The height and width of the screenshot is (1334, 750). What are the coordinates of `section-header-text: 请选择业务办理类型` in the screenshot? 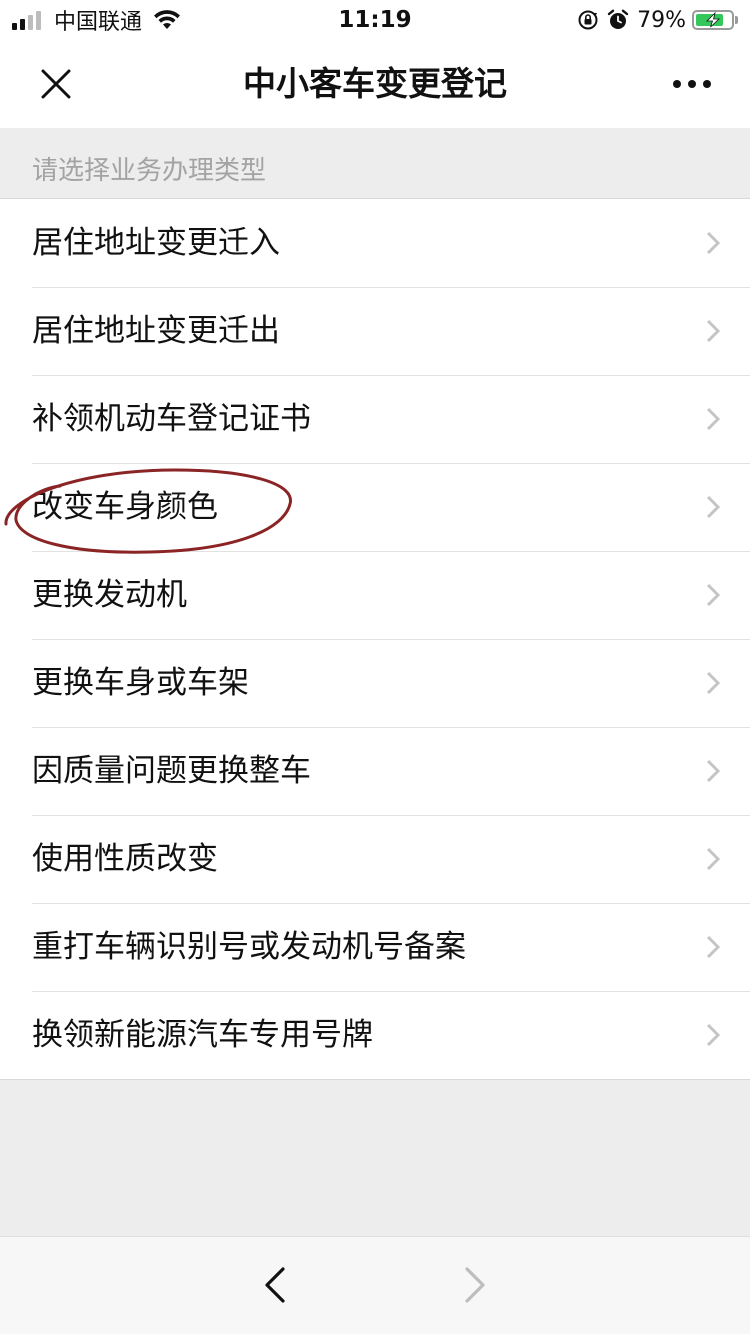 It's located at (149, 171).